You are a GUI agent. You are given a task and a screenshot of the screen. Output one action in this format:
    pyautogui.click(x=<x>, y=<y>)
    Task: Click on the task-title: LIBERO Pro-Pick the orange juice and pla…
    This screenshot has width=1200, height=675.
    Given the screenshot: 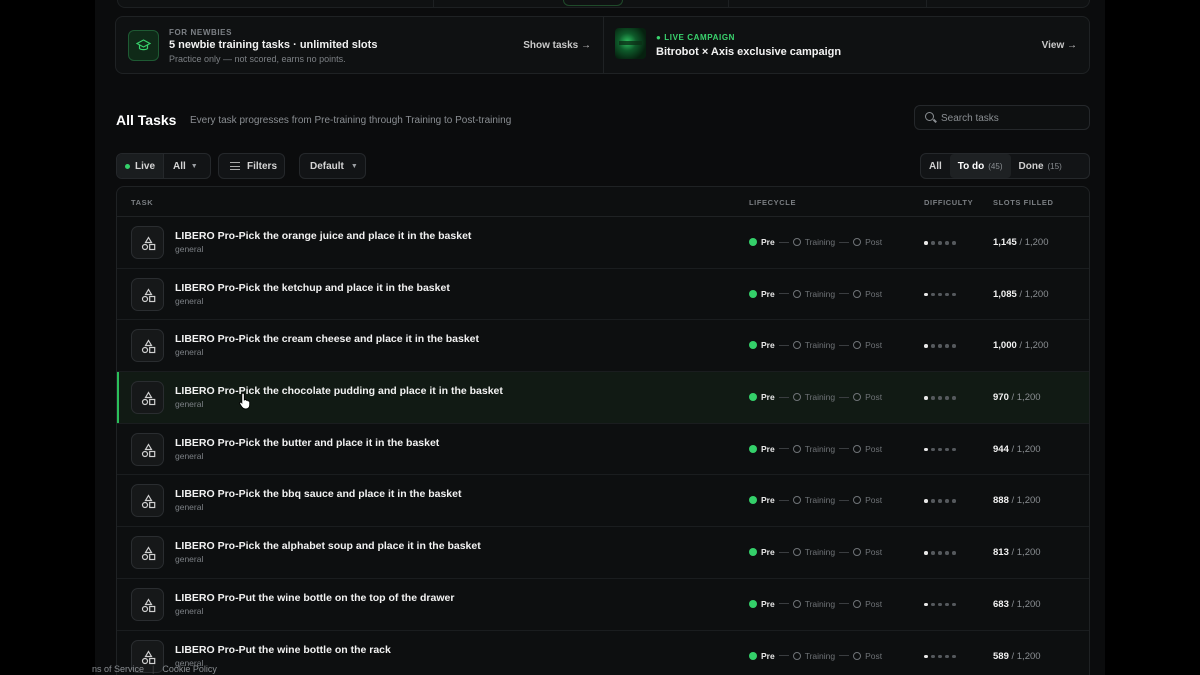 What is the action you would take?
    pyautogui.click(x=323, y=236)
    